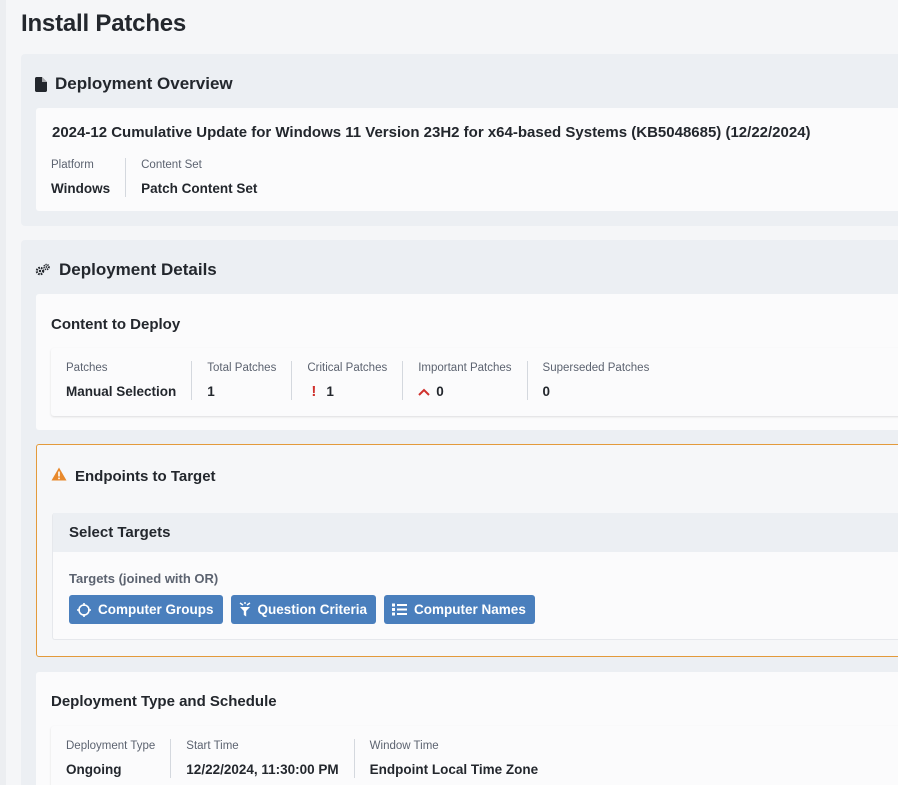 Image resolution: width=898 pixels, height=785 pixels. Describe the element at coordinates (211, 391) in the screenshot. I see `field-value: 1` at that location.